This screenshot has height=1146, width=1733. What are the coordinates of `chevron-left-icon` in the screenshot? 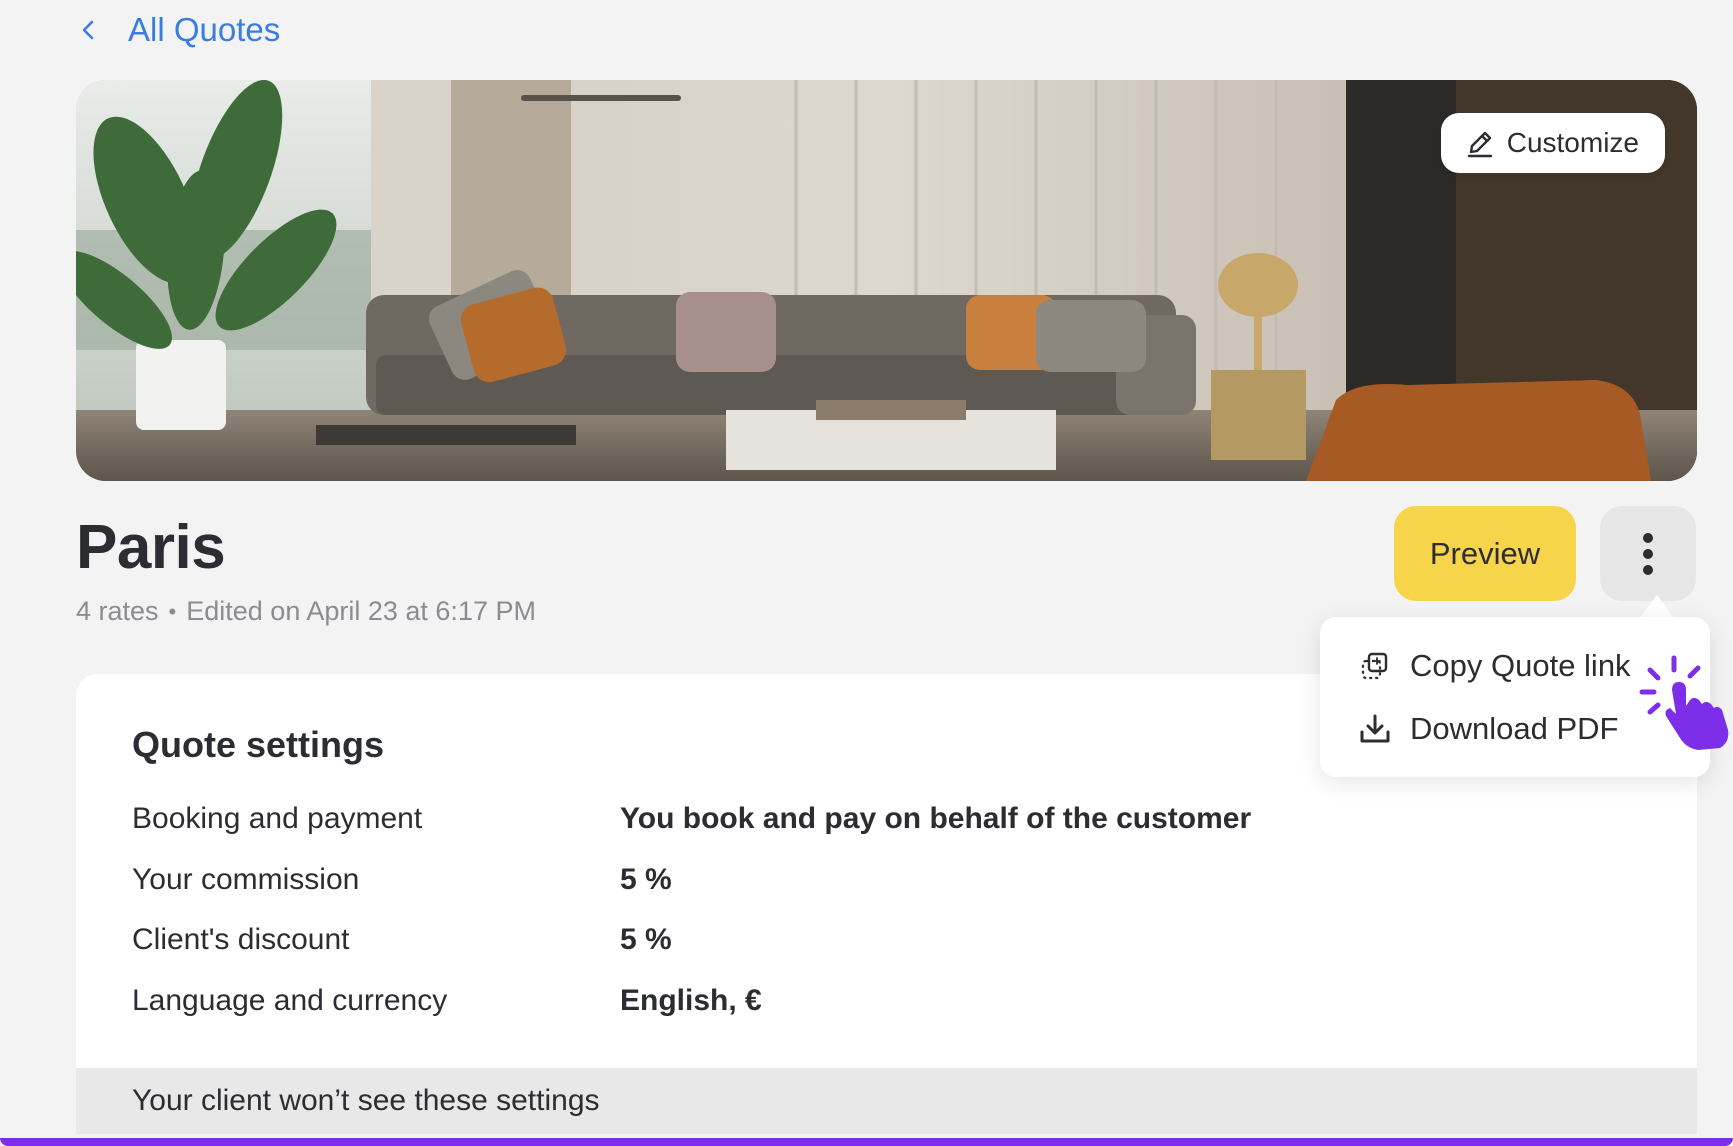 It's located at (88, 30).